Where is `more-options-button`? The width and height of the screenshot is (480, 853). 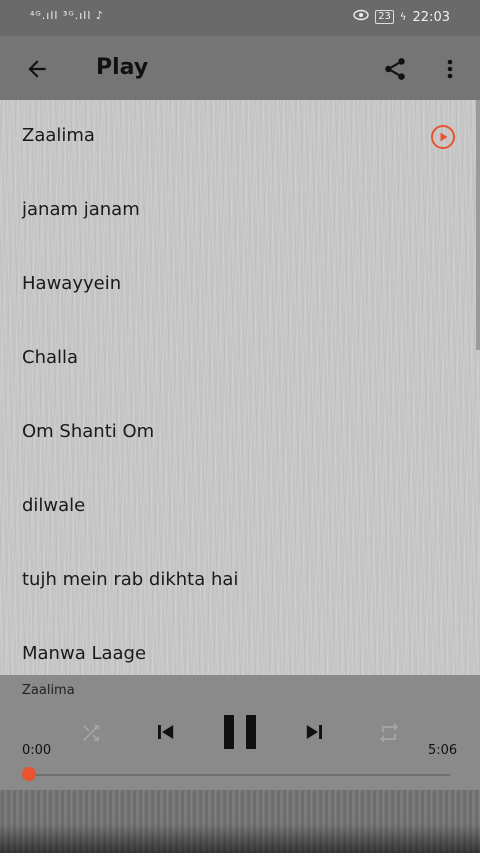
more-options-button is located at coordinates (450, 69).